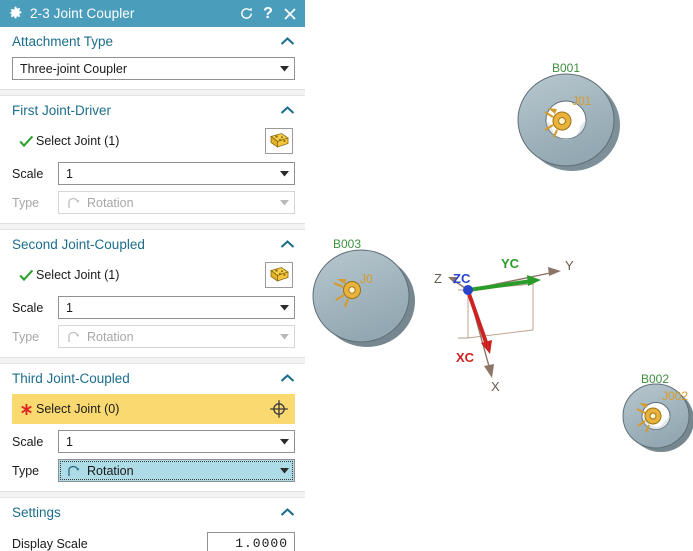 This screenshot has width=693, height=551. What do you see at coordinates (71, 378) in the screenshot?
I see `section-title: Third Joint-Coupled` at bounding box center [71, 378].